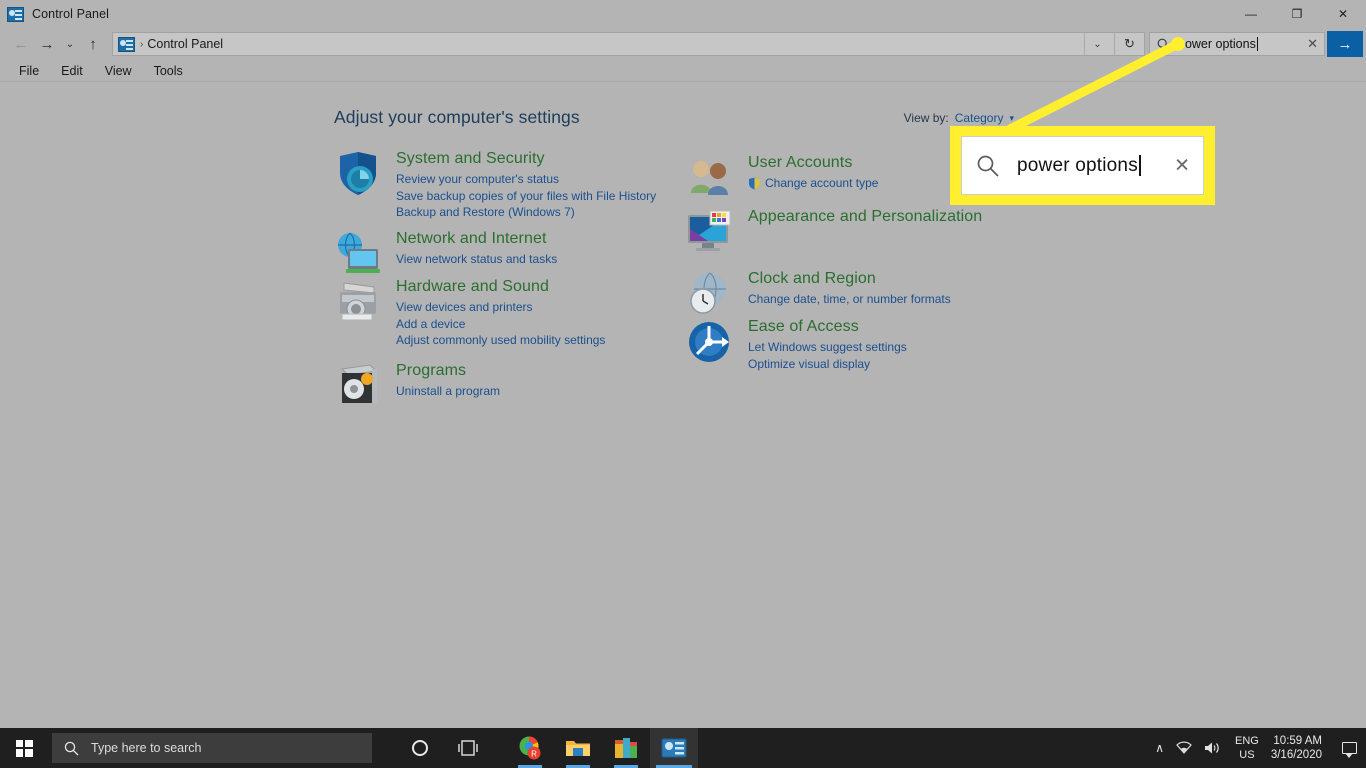 The height and width of the screenshot is (768, 1366). Describe the element at coordinates (628, 44) in the screenshot. I see `address-bar: › Control Panel ⌄ ↻` at that location.